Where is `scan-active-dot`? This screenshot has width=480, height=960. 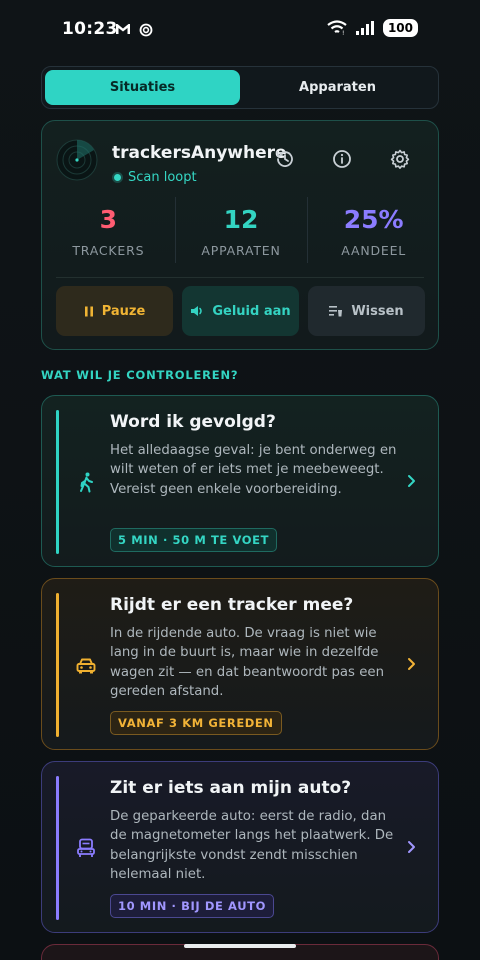 scan-active-dot is located at coordinates (117, 177).